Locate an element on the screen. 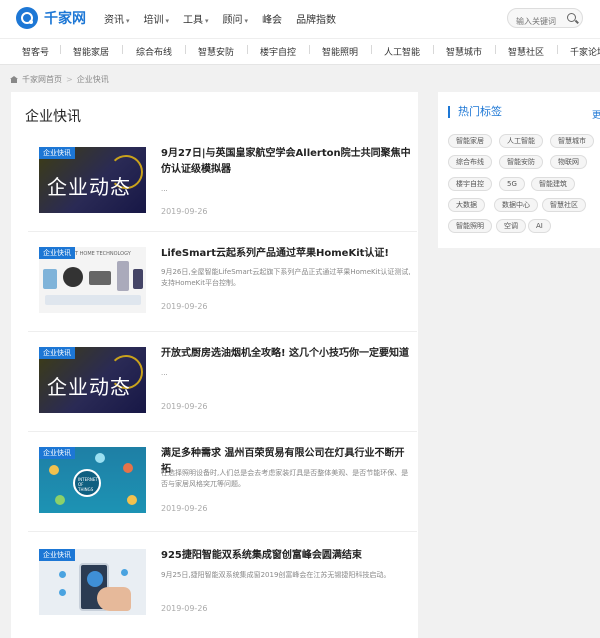 The width and height of the screenshot is (600, 638). tag-item: 智能家居 is located at coordinates (470, 141).